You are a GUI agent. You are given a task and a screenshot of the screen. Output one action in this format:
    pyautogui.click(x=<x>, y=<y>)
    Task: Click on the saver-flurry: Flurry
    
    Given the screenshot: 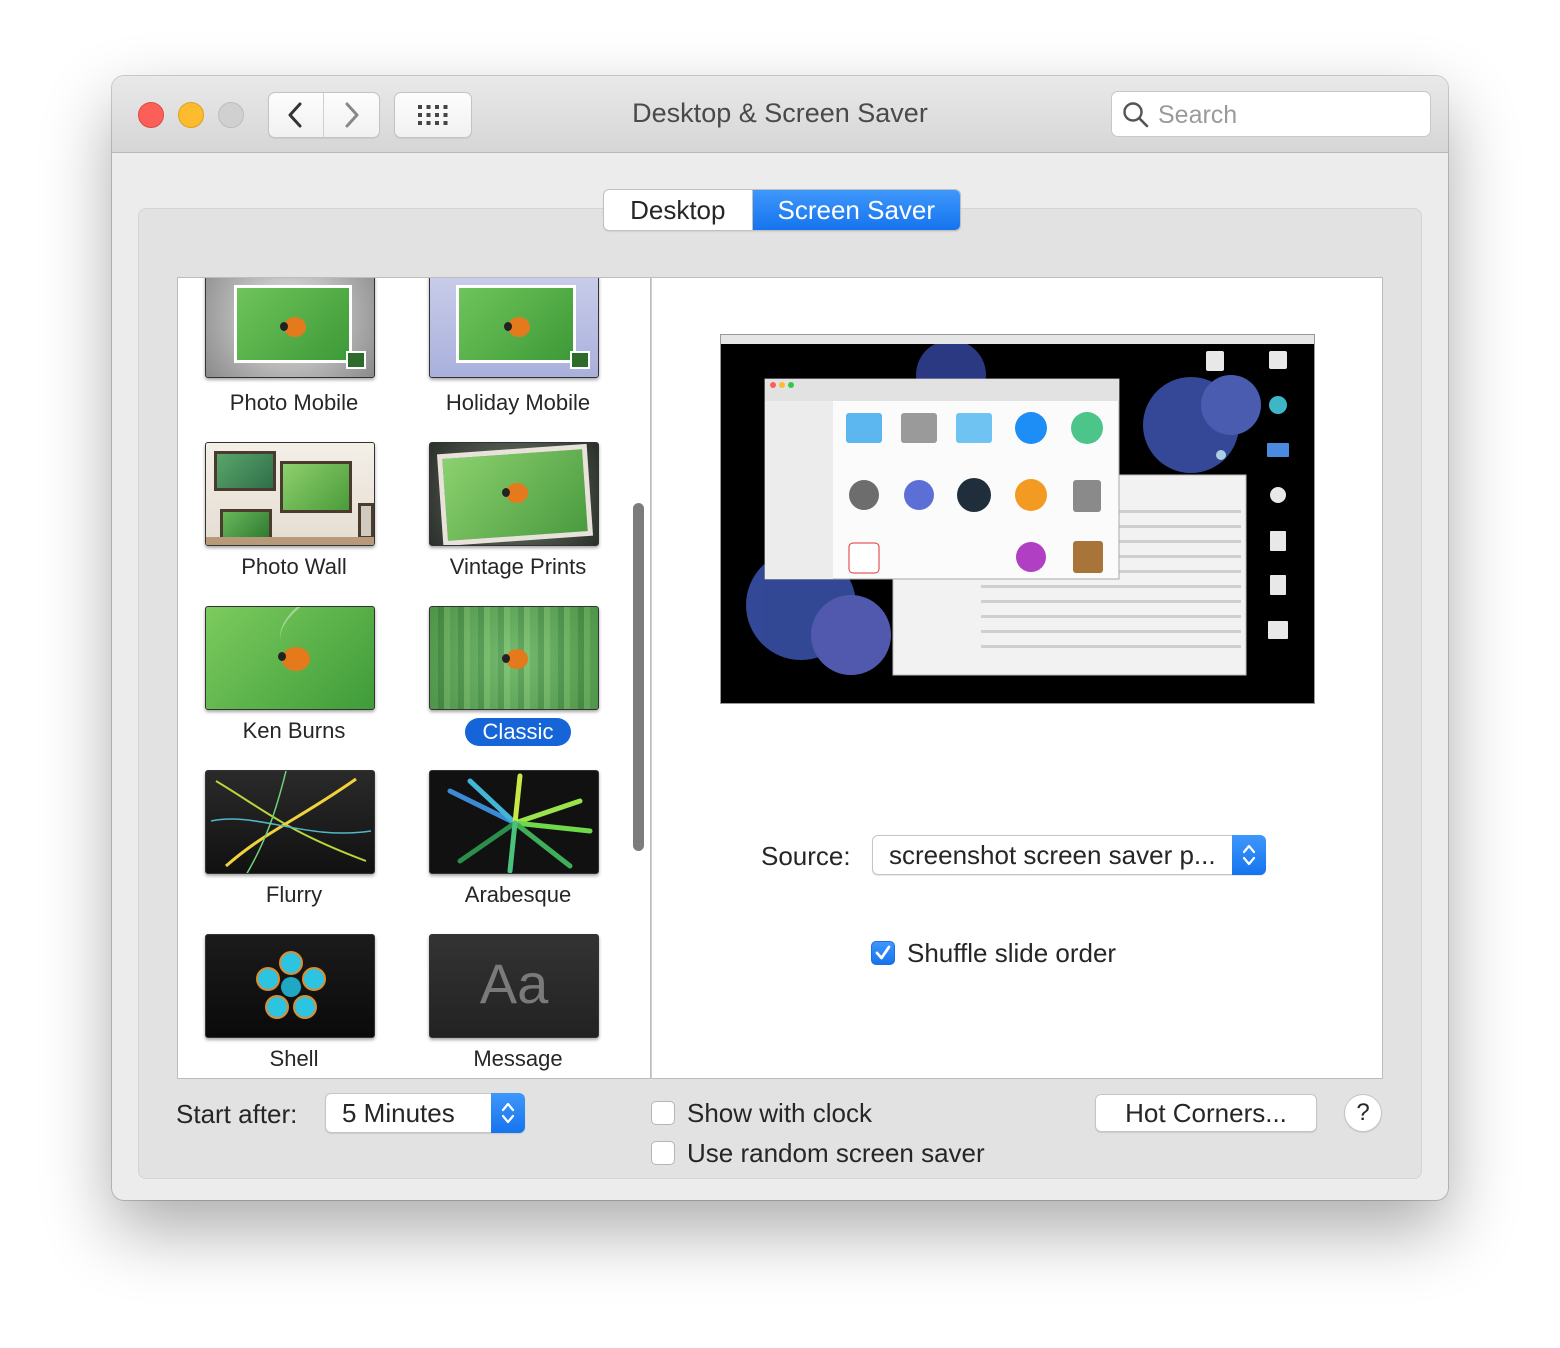 What is the action you would take?
    pyautogui.click(x=293, y=845)
    